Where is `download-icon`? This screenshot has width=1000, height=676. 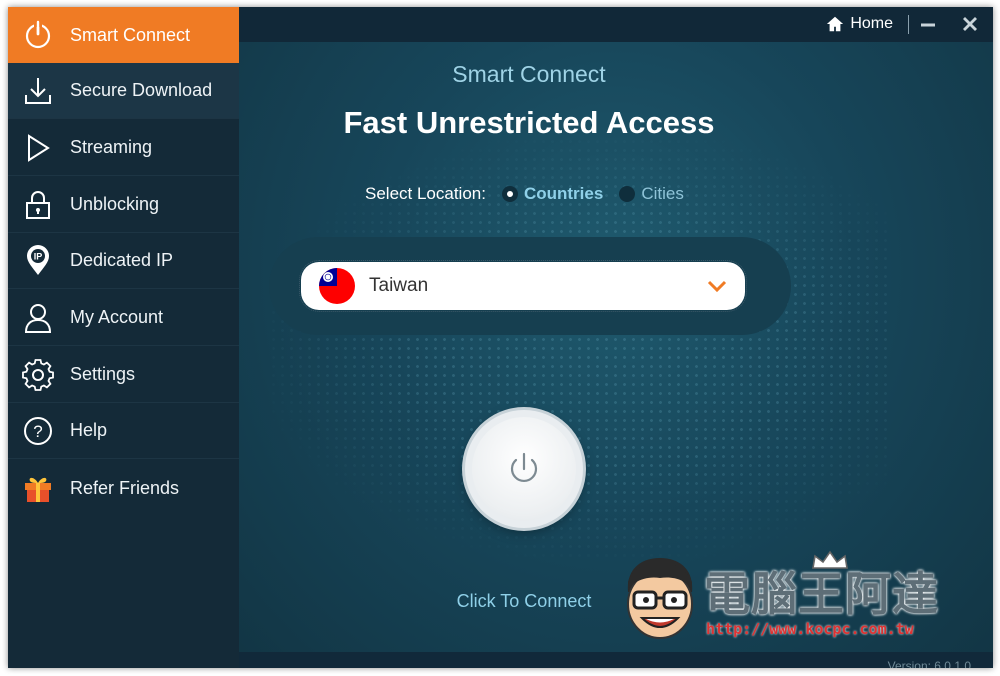 download-icon is located at coordinates (38, 91).